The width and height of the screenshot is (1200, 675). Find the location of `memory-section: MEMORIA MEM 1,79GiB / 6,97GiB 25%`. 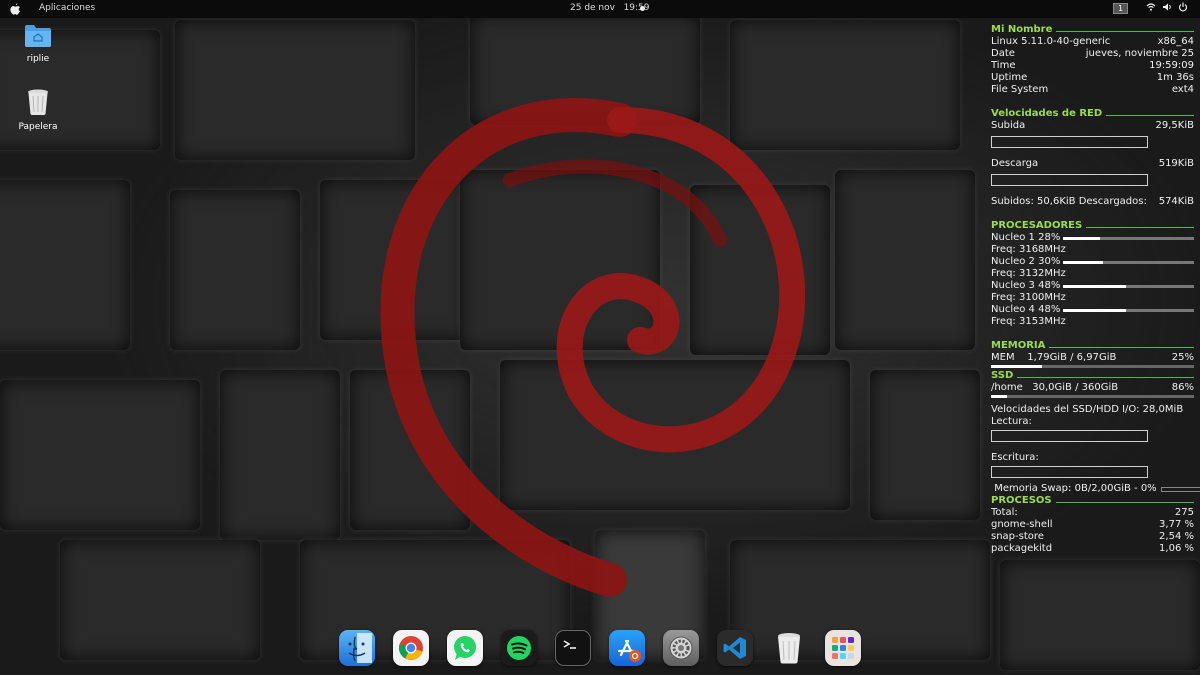

memory-section: MEMORIA MEM 1,79GiB / 6,97GiB 25% is located at coordinates (1092, 354).